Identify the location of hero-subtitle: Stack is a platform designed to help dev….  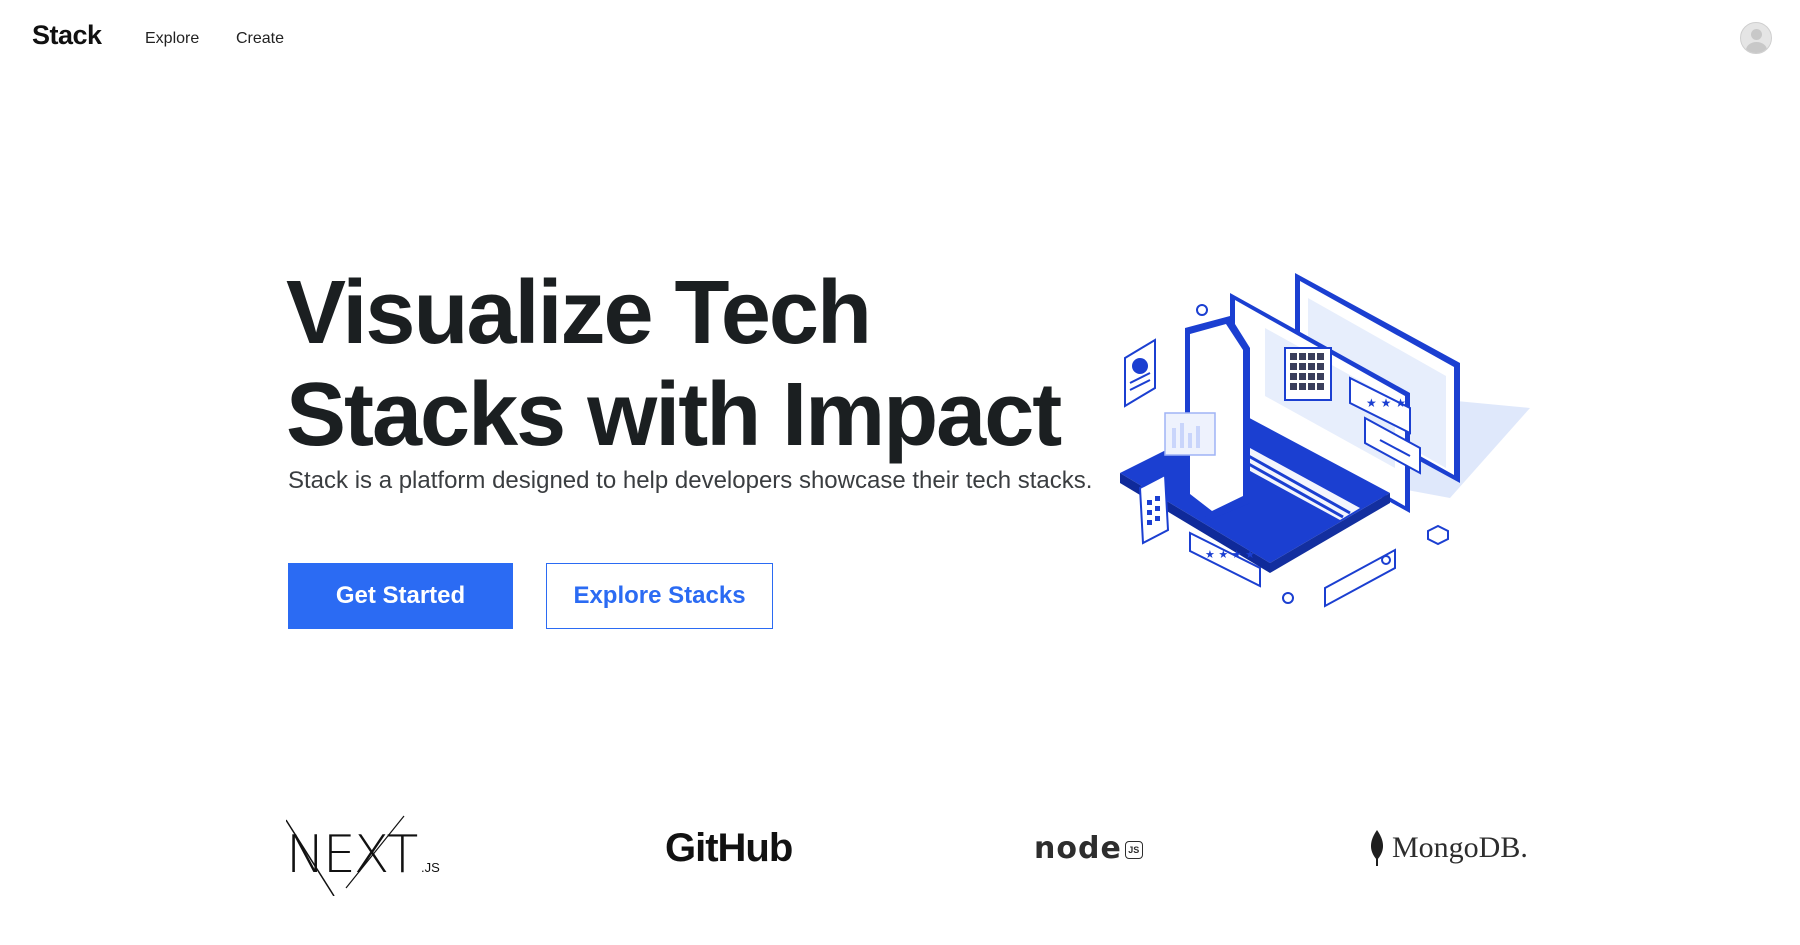
(690, 480).